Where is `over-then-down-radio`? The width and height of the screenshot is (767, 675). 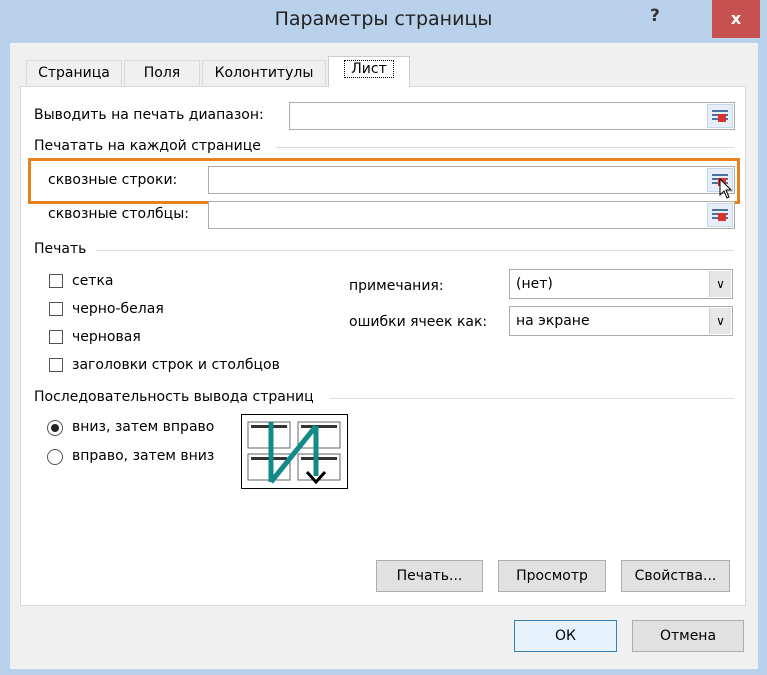 over-then-down-radio is located at coordinates (55, 457).